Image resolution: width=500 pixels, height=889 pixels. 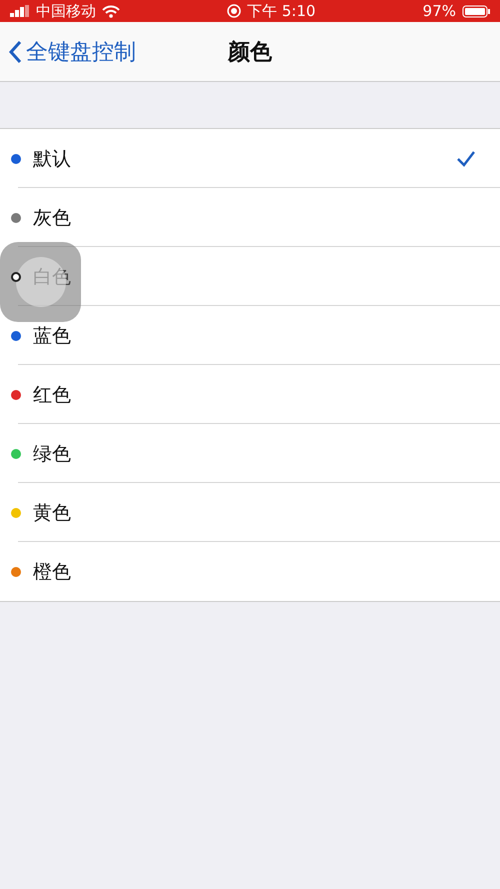 I want to click on wifi-icon, so click(x=111, y=11).